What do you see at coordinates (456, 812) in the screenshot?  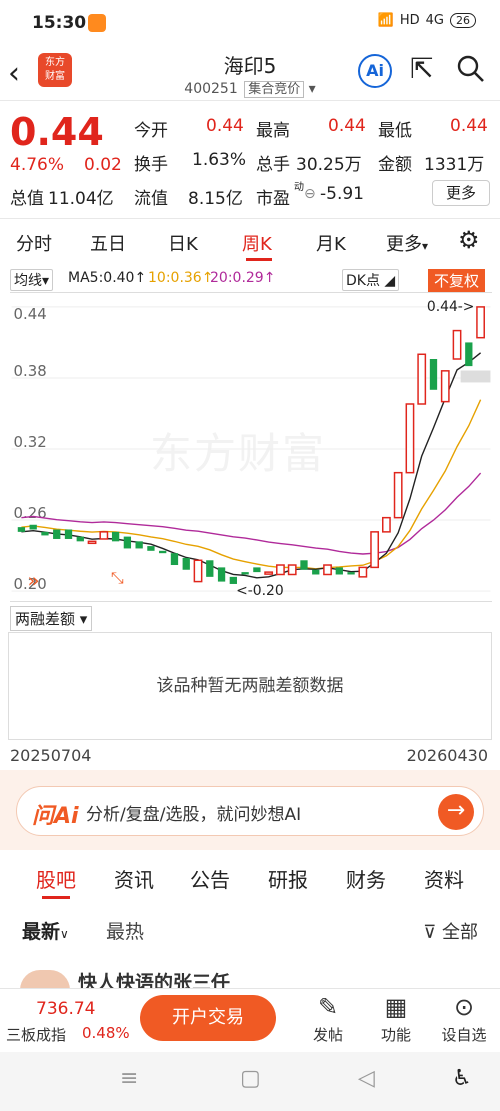 I see `arrow-right-icon: →` at bounding box center [456, 812].